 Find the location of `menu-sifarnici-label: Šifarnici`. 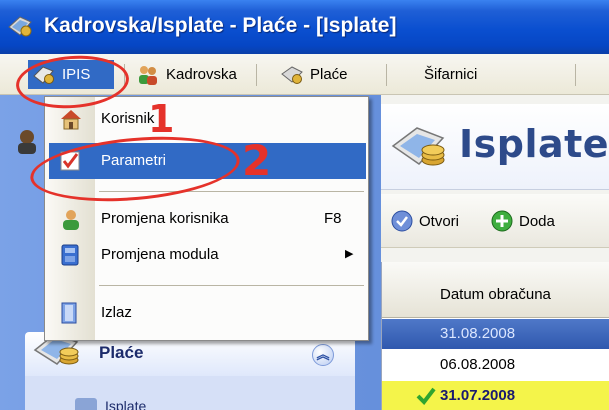

menu-sifarnici-label: Šifarnici is located at coordinates (451, 74).